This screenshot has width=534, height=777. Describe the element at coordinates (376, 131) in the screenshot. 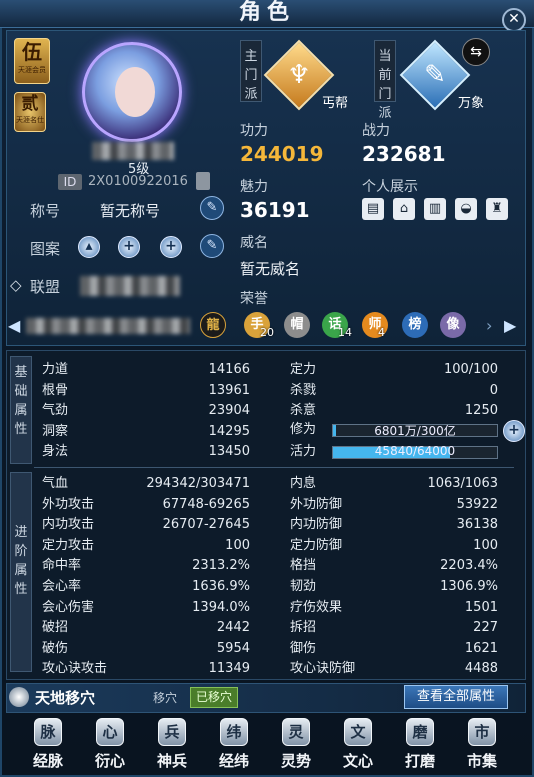

I see `power-label: 战力` at that location.